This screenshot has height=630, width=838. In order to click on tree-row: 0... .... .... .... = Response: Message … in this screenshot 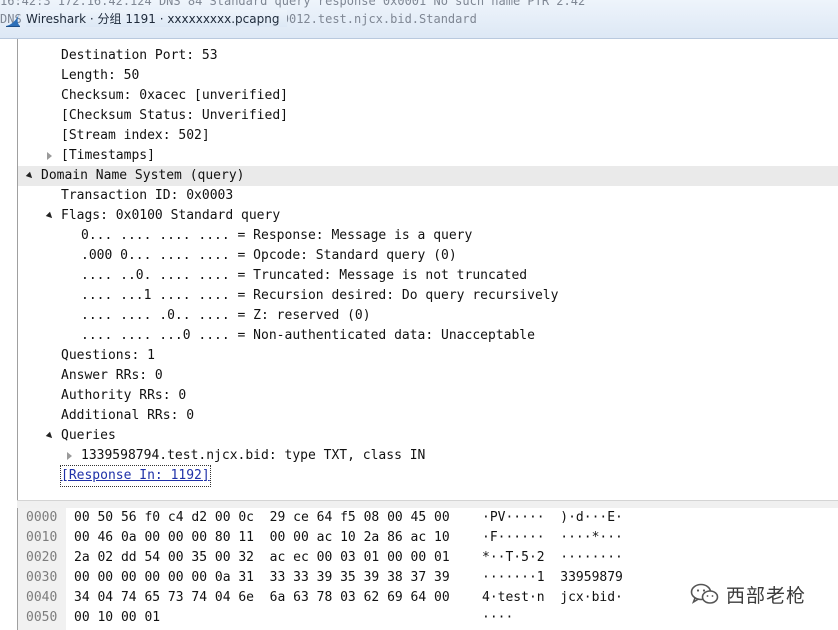, I will do `click(428, 236)`.